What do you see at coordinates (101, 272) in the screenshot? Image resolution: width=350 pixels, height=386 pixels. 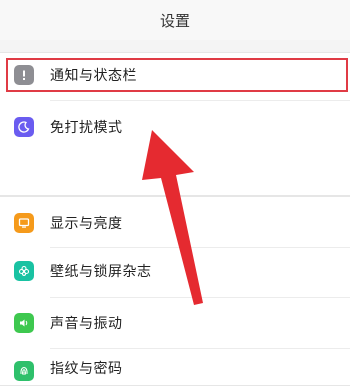 I see `settings-item-label: 壁纸与锁屏杂志` at bounding box center [101, 272].